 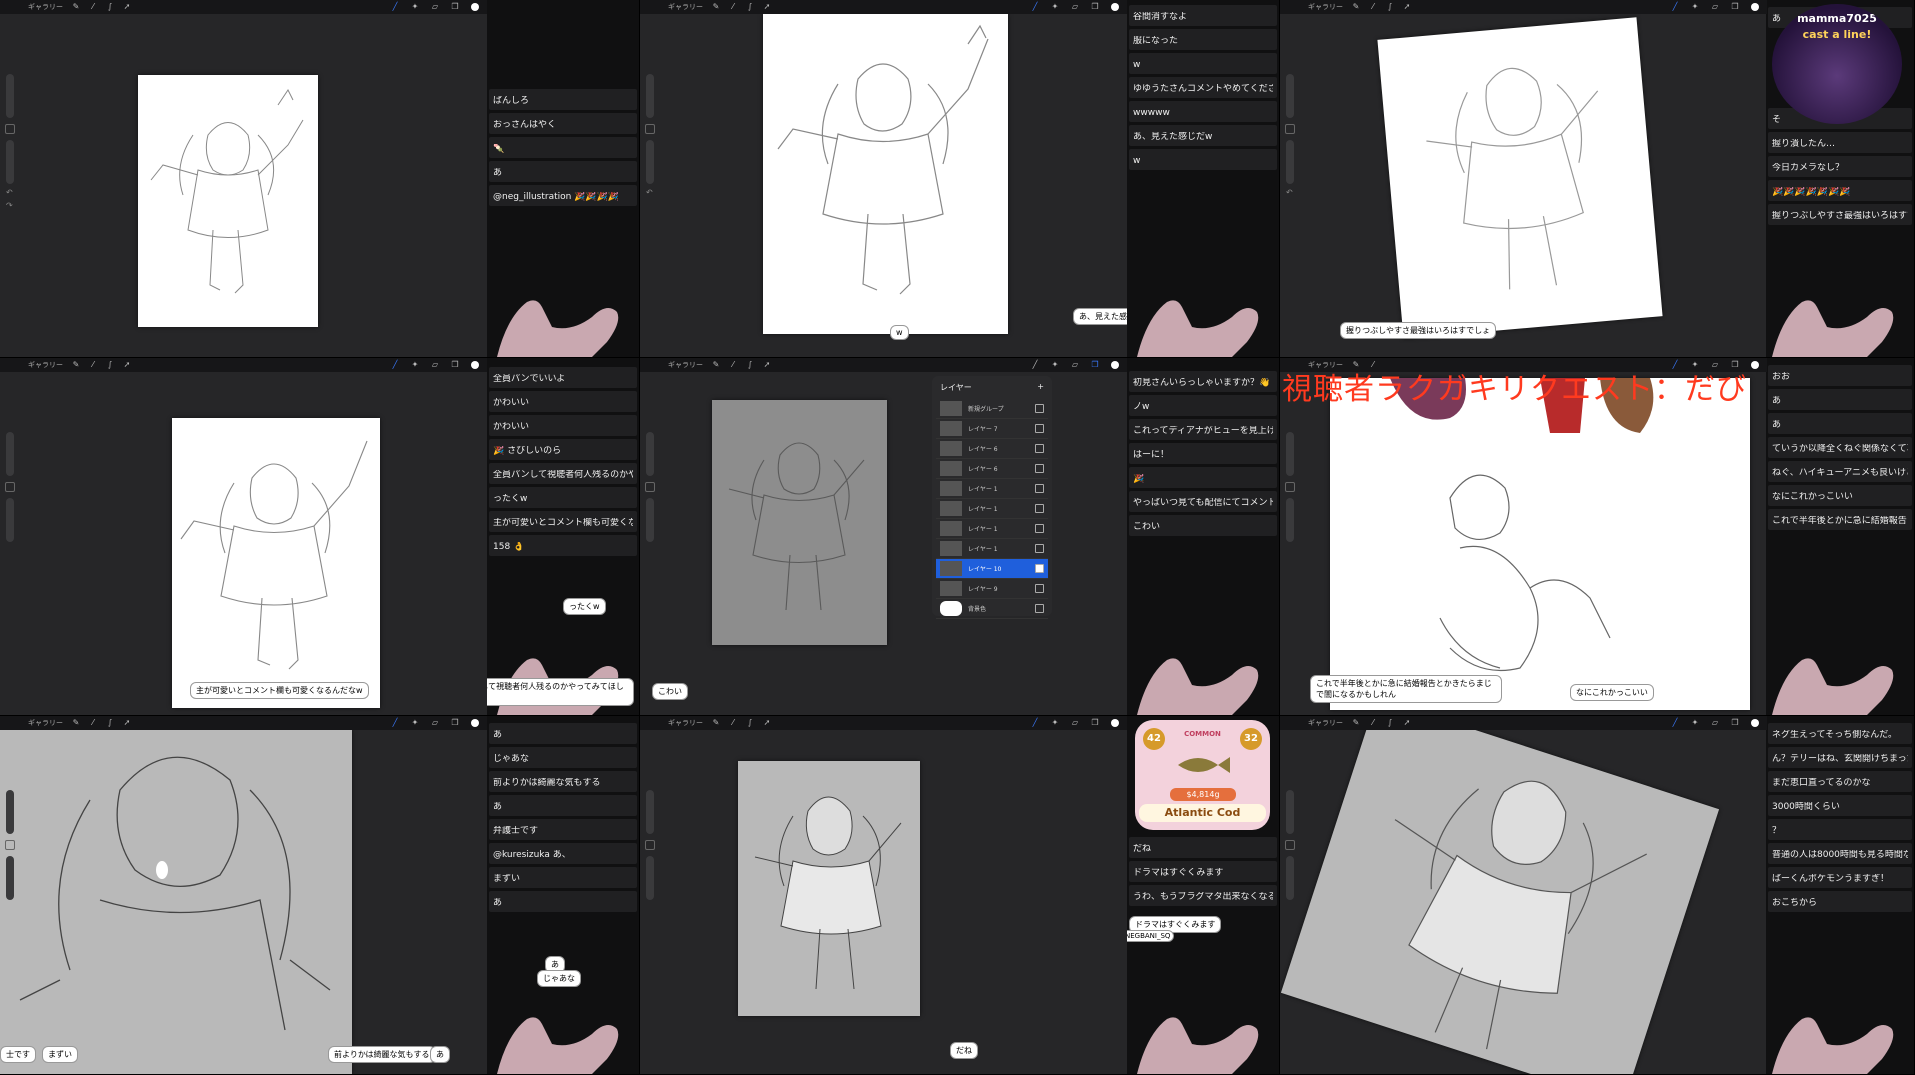 I want to click on drawing-canvas-area: ギャラリー ✎ ⁄ ∫ ➚ ╱ ✦ ▱ ❐ ↶, so click(x=883, y=178).